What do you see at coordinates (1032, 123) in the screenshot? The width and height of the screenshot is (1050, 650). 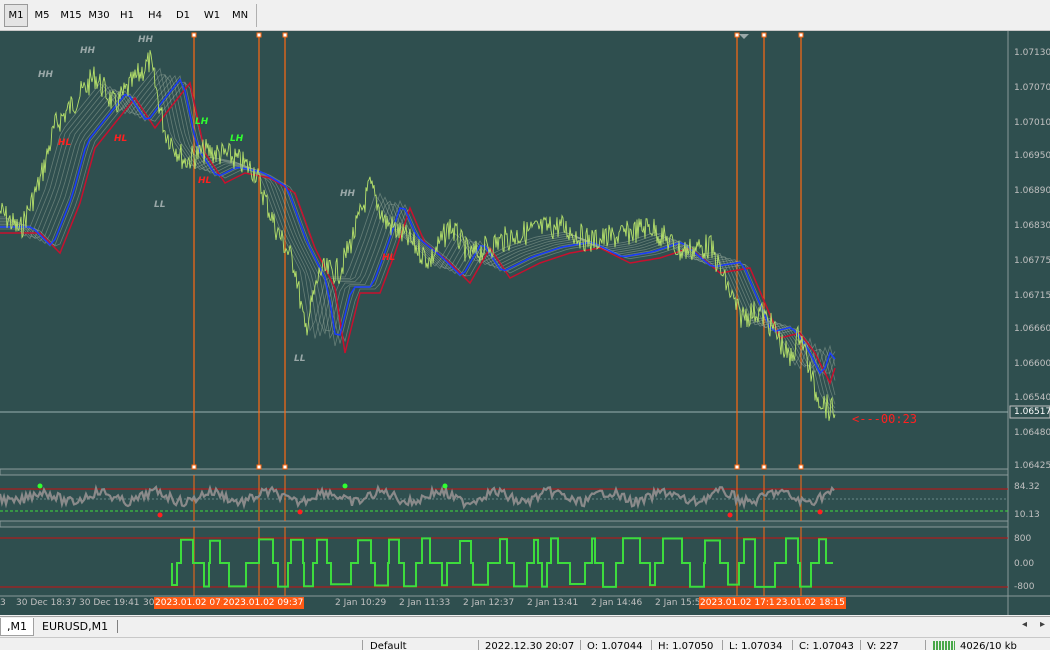 I see `price-tick: 1.07010` at bounding box center [1032, 123].